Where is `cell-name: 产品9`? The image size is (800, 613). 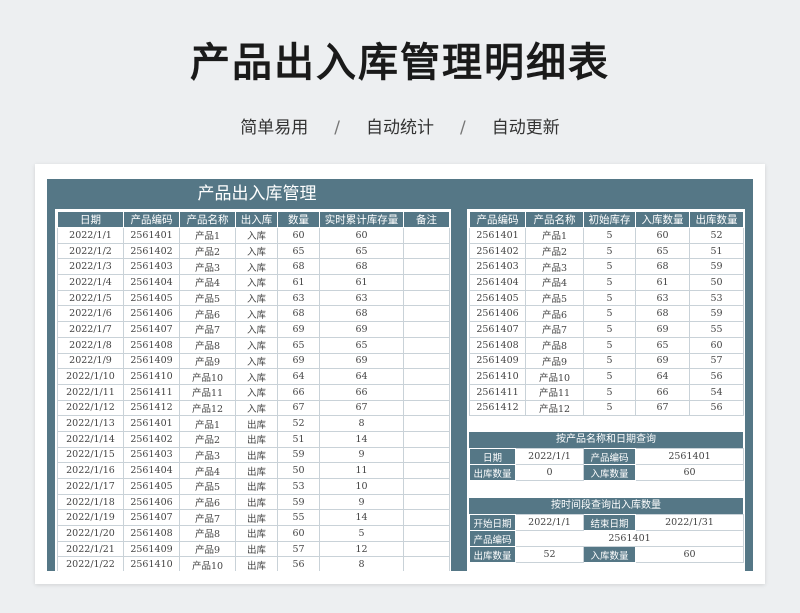 cell-name: 产品9 is located at coordinates (207, 361).